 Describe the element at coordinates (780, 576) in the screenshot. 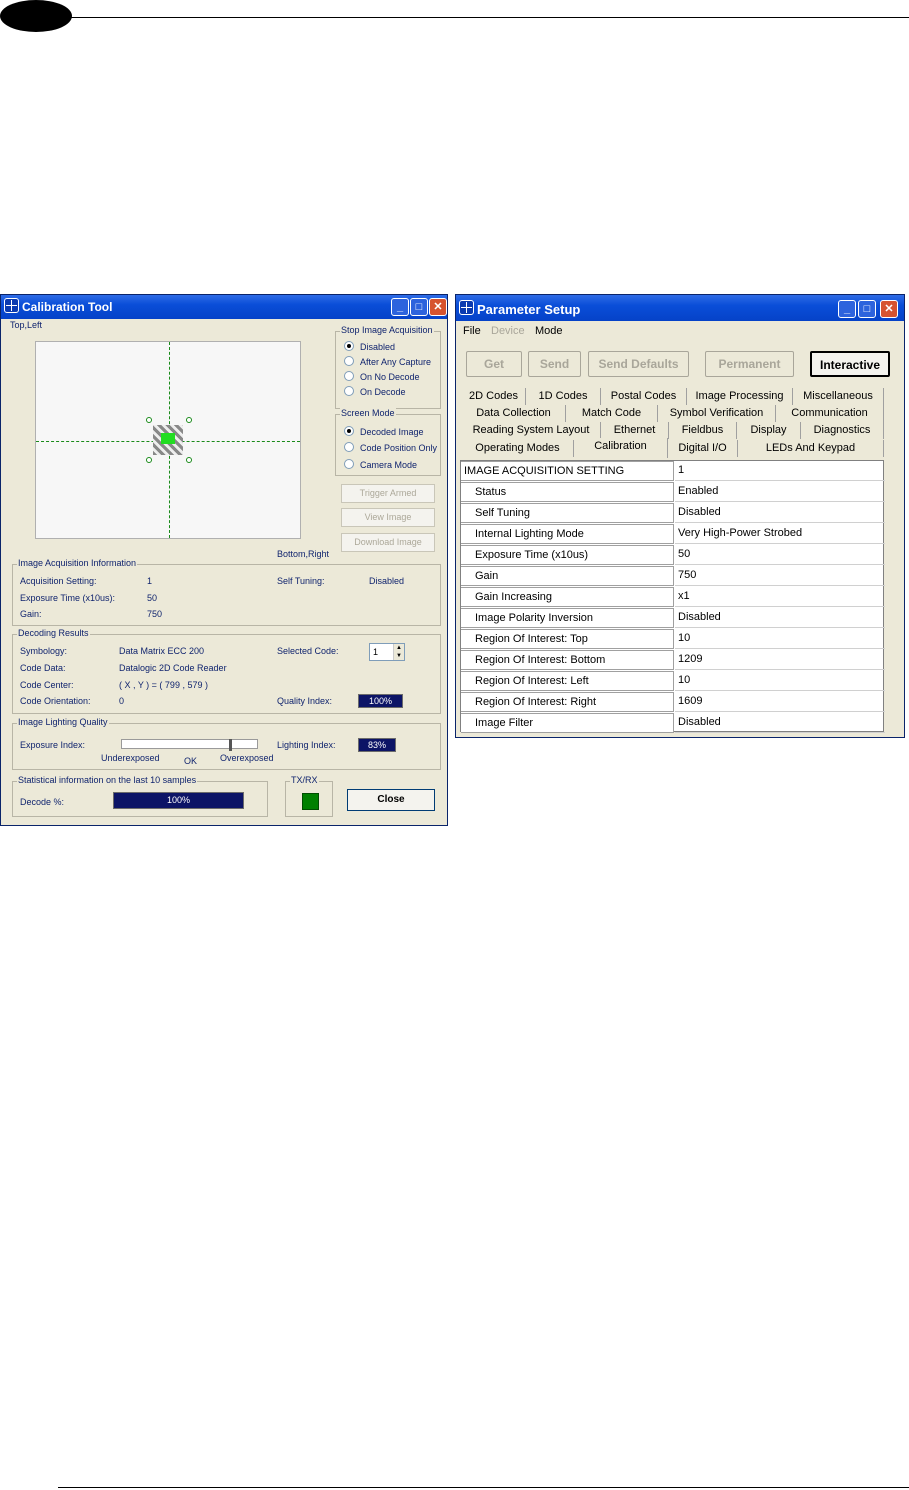

I see `parameter-value: 750` at that location.